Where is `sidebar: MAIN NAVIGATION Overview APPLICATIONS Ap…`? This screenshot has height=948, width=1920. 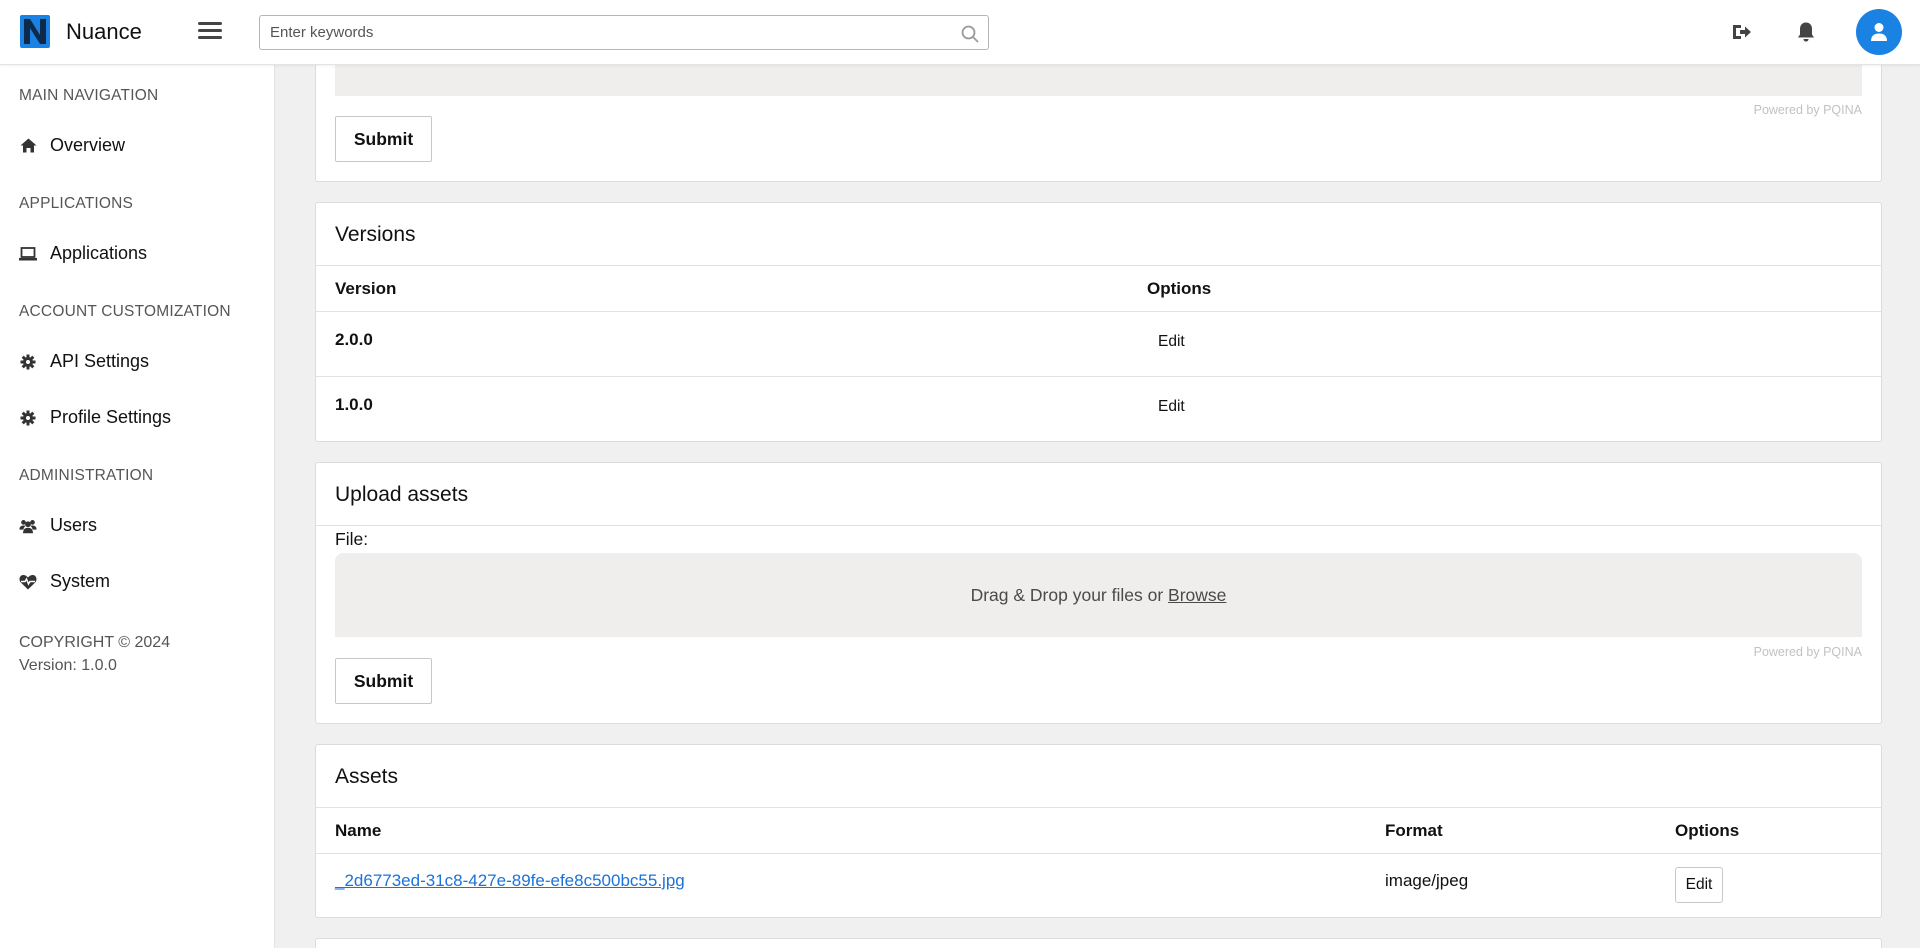 sidebar: MAIN NAVIGATION Overview APPLICATIONS Ap… is located at coordinates (137, 506).